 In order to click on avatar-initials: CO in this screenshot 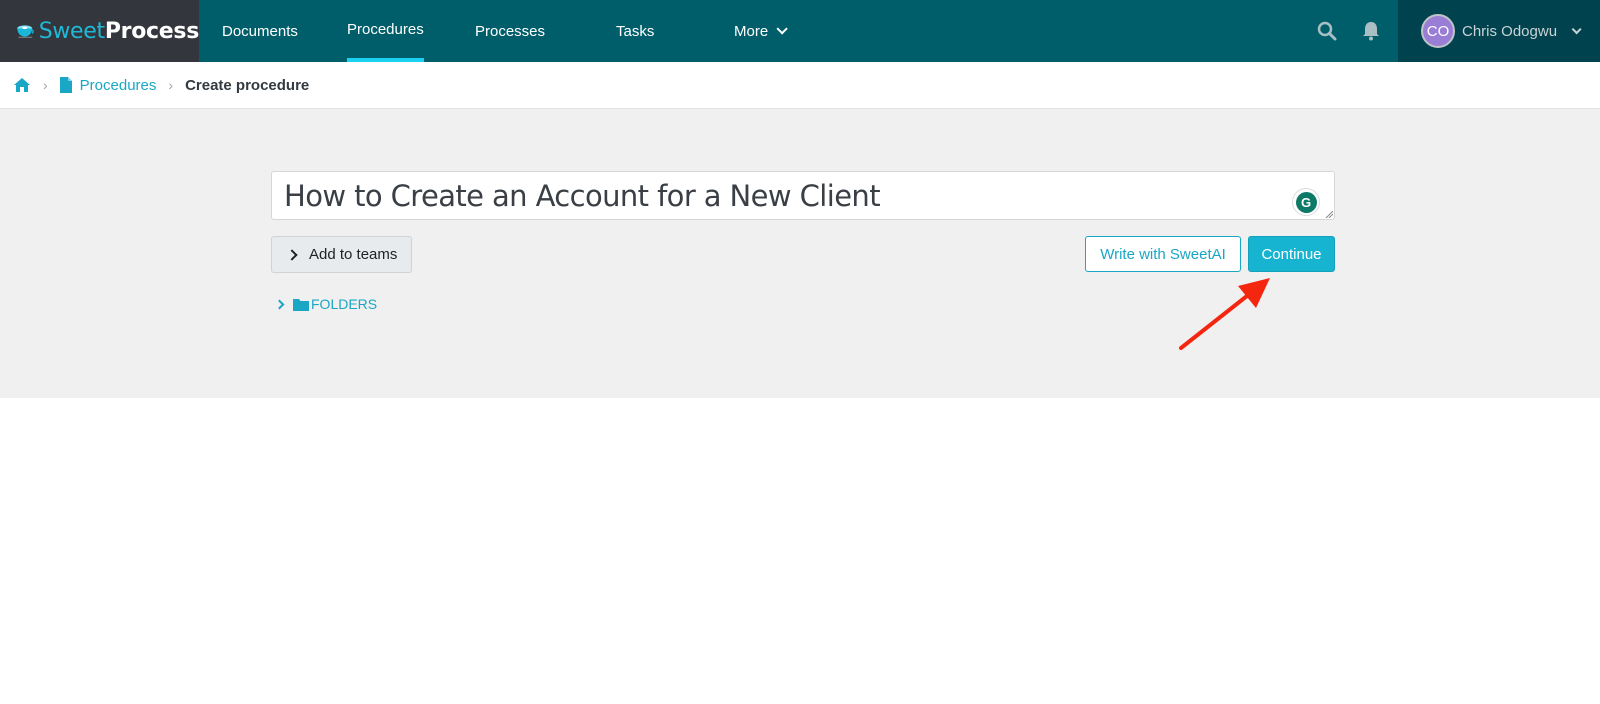, I will do `click(1438, 31)`.